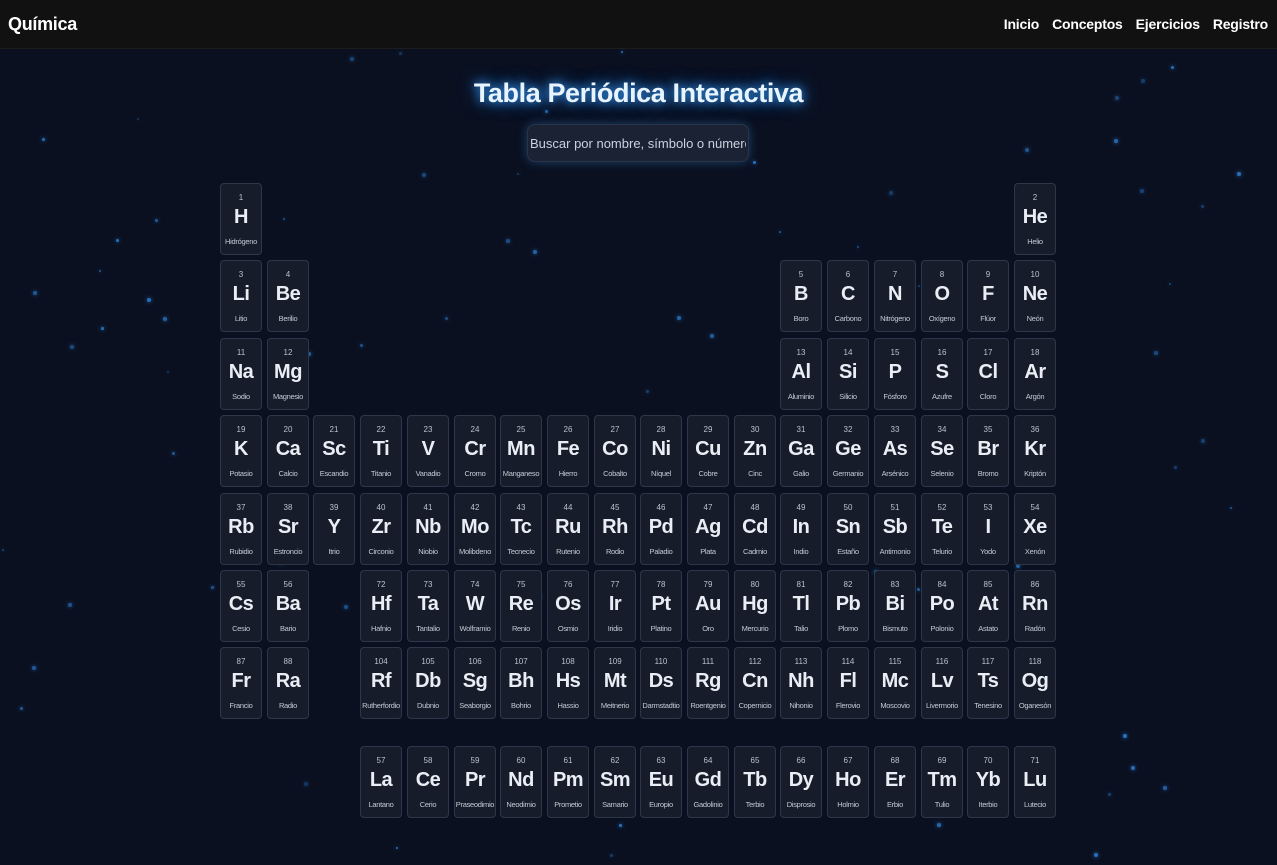 The height and width of the screenshot is (865, 1277). What do you see at coordinates (288, 296) in the screenshot?
I see `element-tile-be: 4 Be Berilio` at bounding box center [288, 296].